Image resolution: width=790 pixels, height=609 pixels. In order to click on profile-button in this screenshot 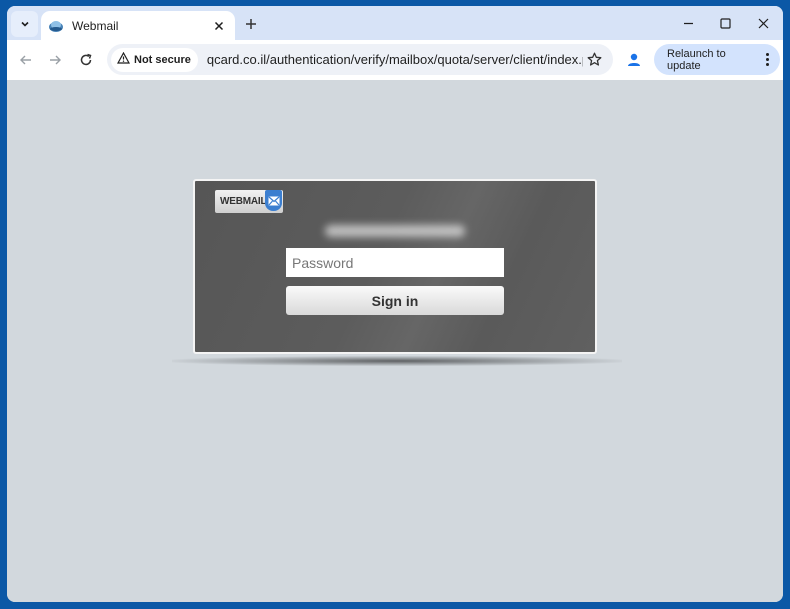, I will do `click(634, 60)`.